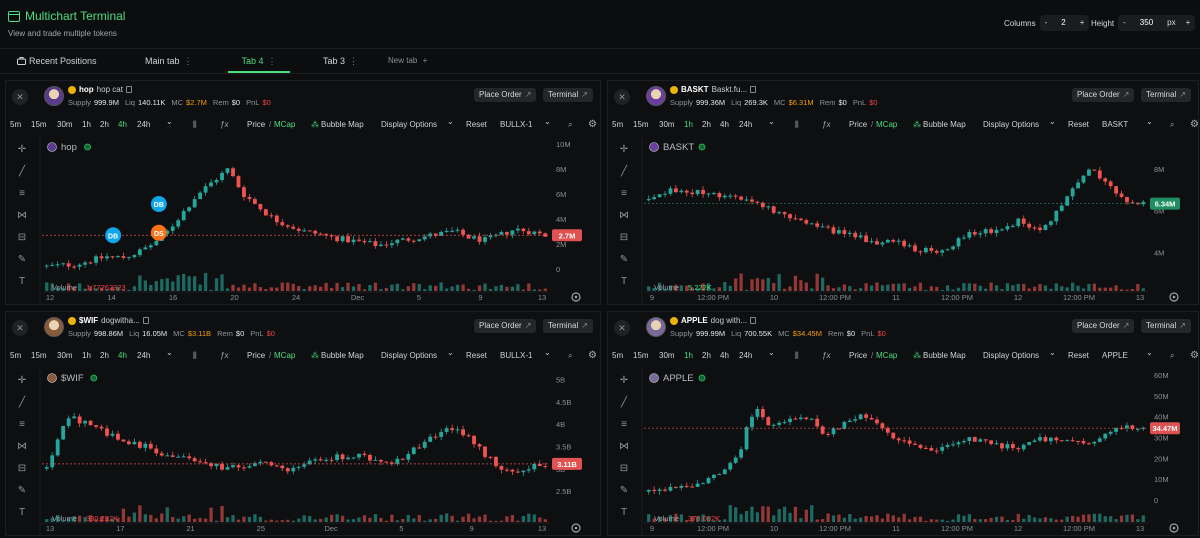  Describe the element at coordinates (1115, 356) in the screenshot. I see `preset-select: APPLE` at that location.